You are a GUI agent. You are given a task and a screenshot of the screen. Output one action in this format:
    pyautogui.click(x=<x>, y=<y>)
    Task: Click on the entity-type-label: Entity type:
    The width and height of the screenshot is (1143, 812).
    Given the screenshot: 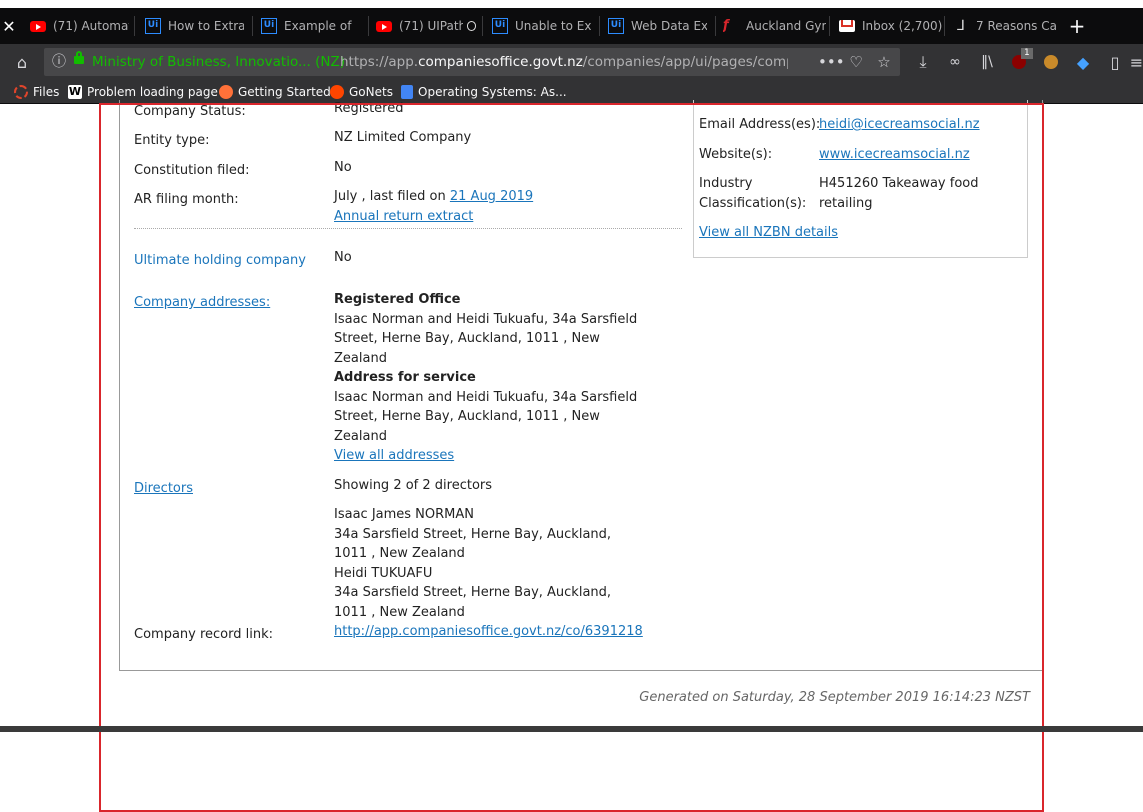 What is the action you would take?
    pyautogui.click(x=172, y=140)
    